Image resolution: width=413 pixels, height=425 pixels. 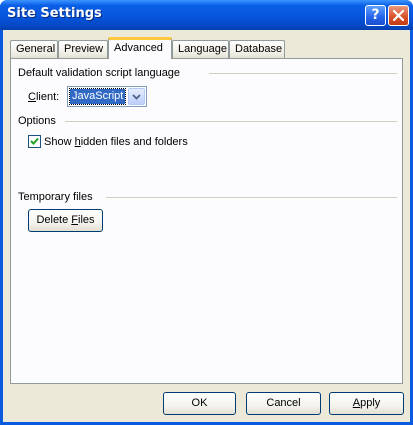 I want to click on show-hidden-checkbox, so click(x=34, y=141).